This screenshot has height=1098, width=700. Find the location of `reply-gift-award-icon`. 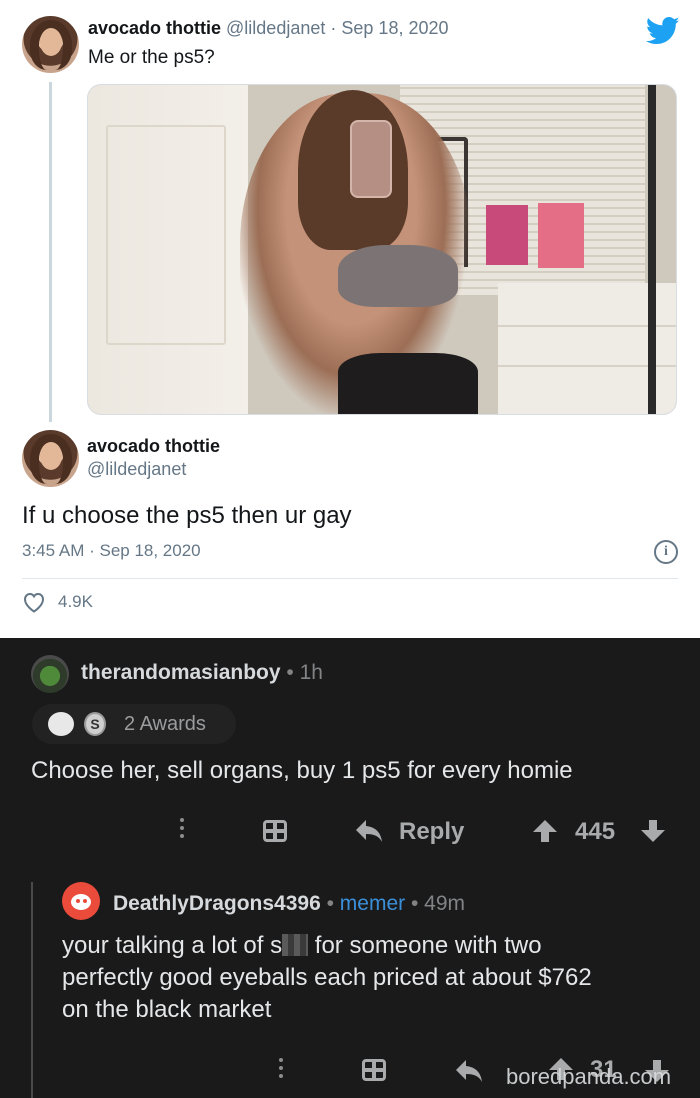

reply-gift-award-icon is located at coordinates (374, 1070).